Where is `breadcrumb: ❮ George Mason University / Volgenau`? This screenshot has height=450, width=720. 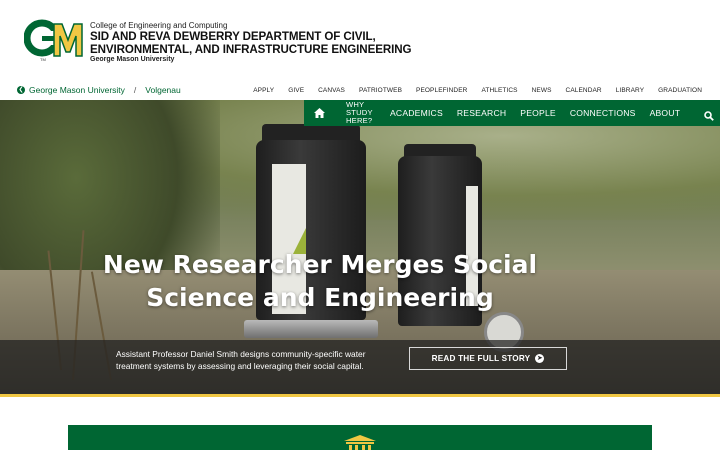
breadcrumb: ❮ George Mason University / Volgenau is located at coordinates (99, 90).